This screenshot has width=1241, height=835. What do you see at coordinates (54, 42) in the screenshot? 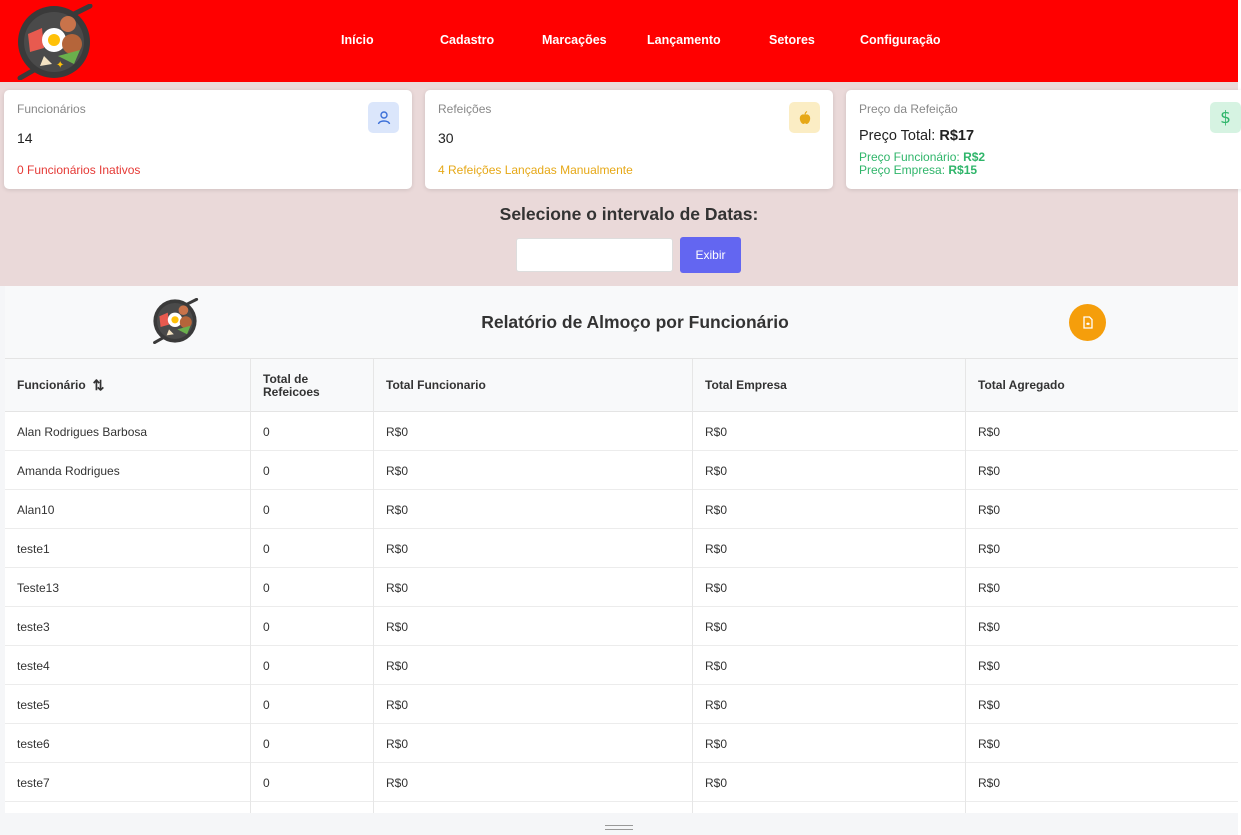
I see `logo-icon: ✦` at bounding box center [54, 42].